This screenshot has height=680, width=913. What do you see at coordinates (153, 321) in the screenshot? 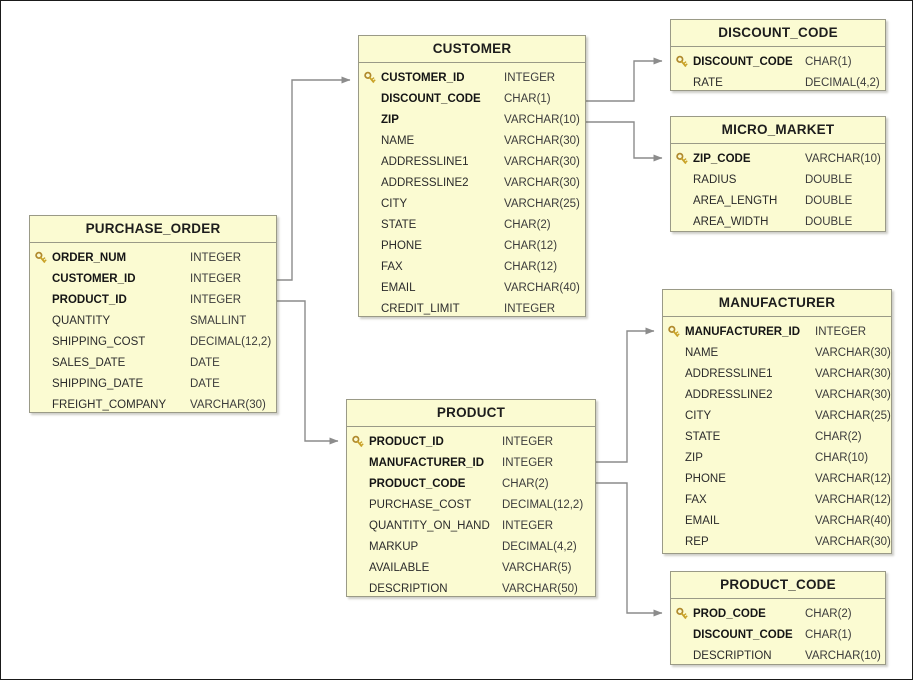
I see `attribute-row: QUANTITY SMALLINT` at bounding box center [153, 321].